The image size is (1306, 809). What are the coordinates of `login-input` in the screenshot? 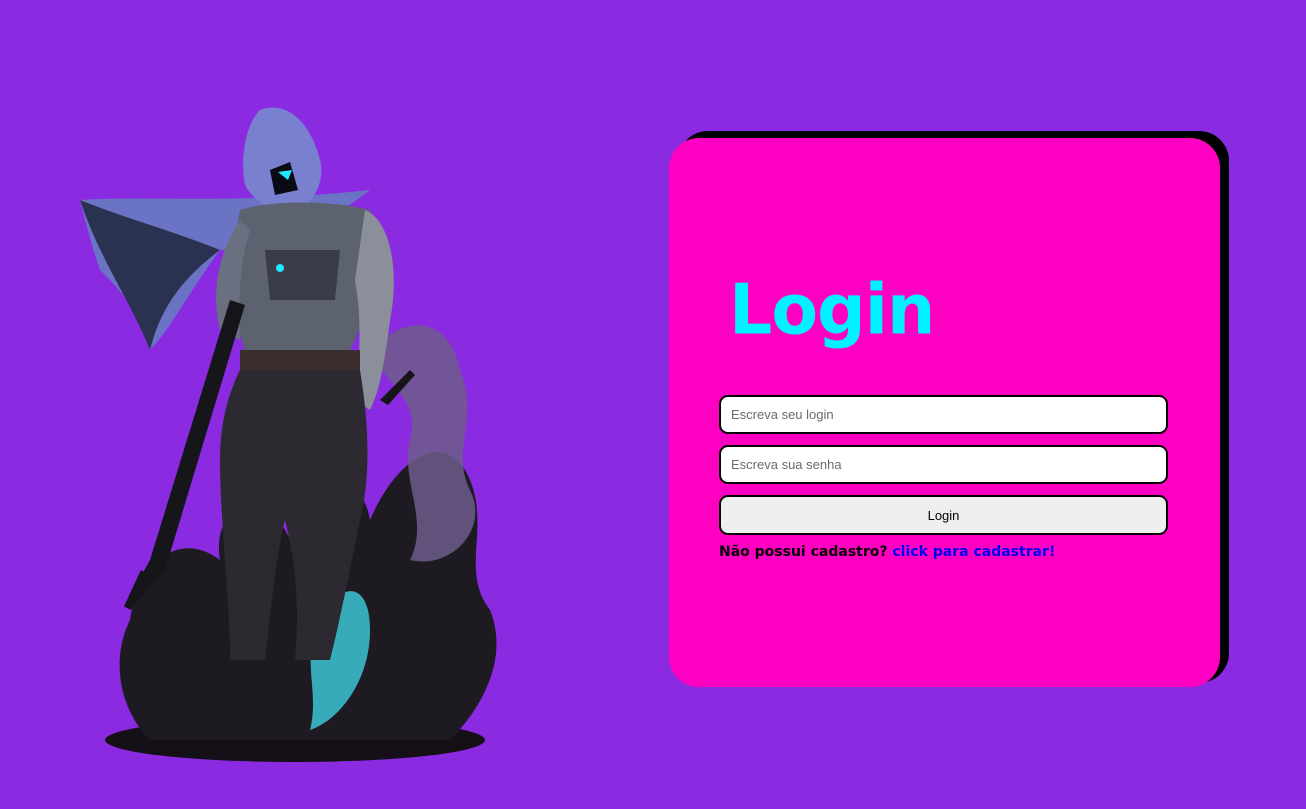 It's located at (943, 414).